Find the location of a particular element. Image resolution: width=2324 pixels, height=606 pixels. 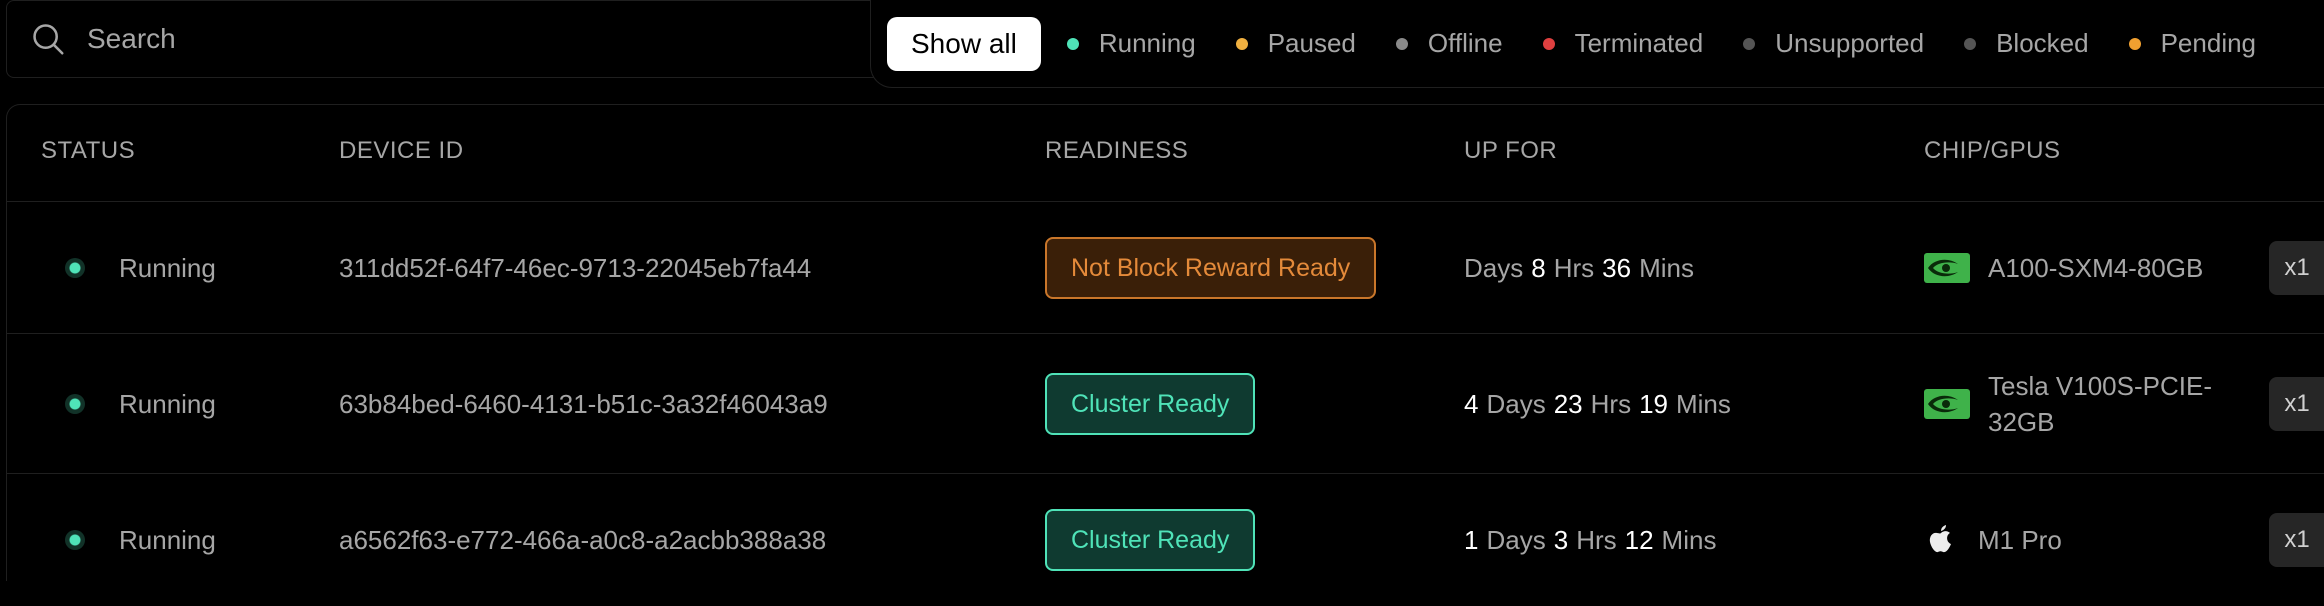

chip-name-line1: Tesla V100S-PCIE- is located at coordinates (2100, 386).